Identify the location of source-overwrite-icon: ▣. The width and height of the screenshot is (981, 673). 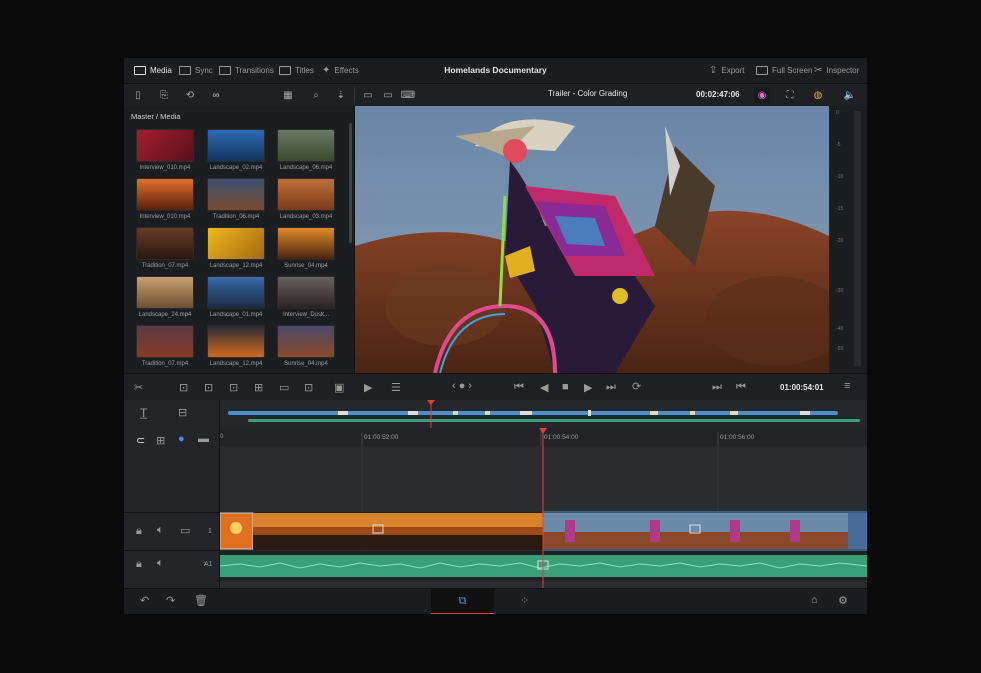
(339, 387).